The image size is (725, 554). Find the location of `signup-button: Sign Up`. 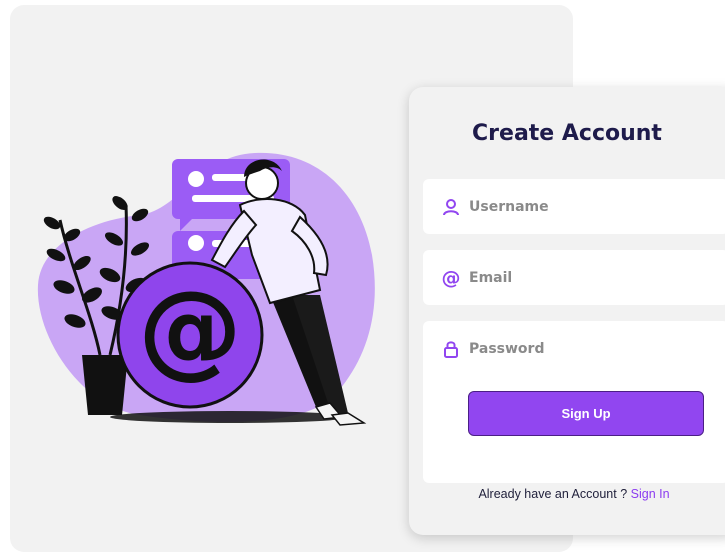

signup-button: Sign Up is located at coordinates (586, 413).